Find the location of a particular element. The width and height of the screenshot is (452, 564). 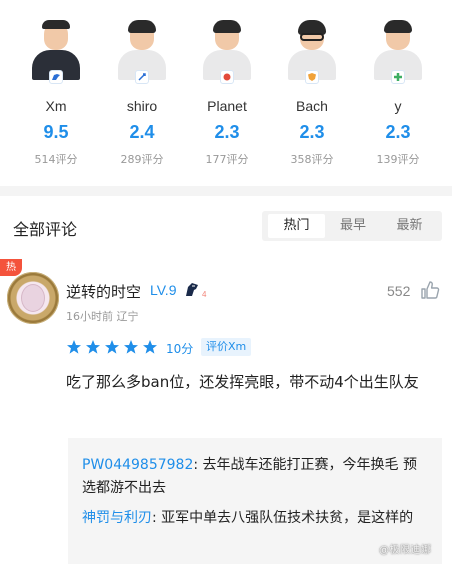

player-card-planet: Planet 2.3 177评分 is located at coordinates (227, 93).